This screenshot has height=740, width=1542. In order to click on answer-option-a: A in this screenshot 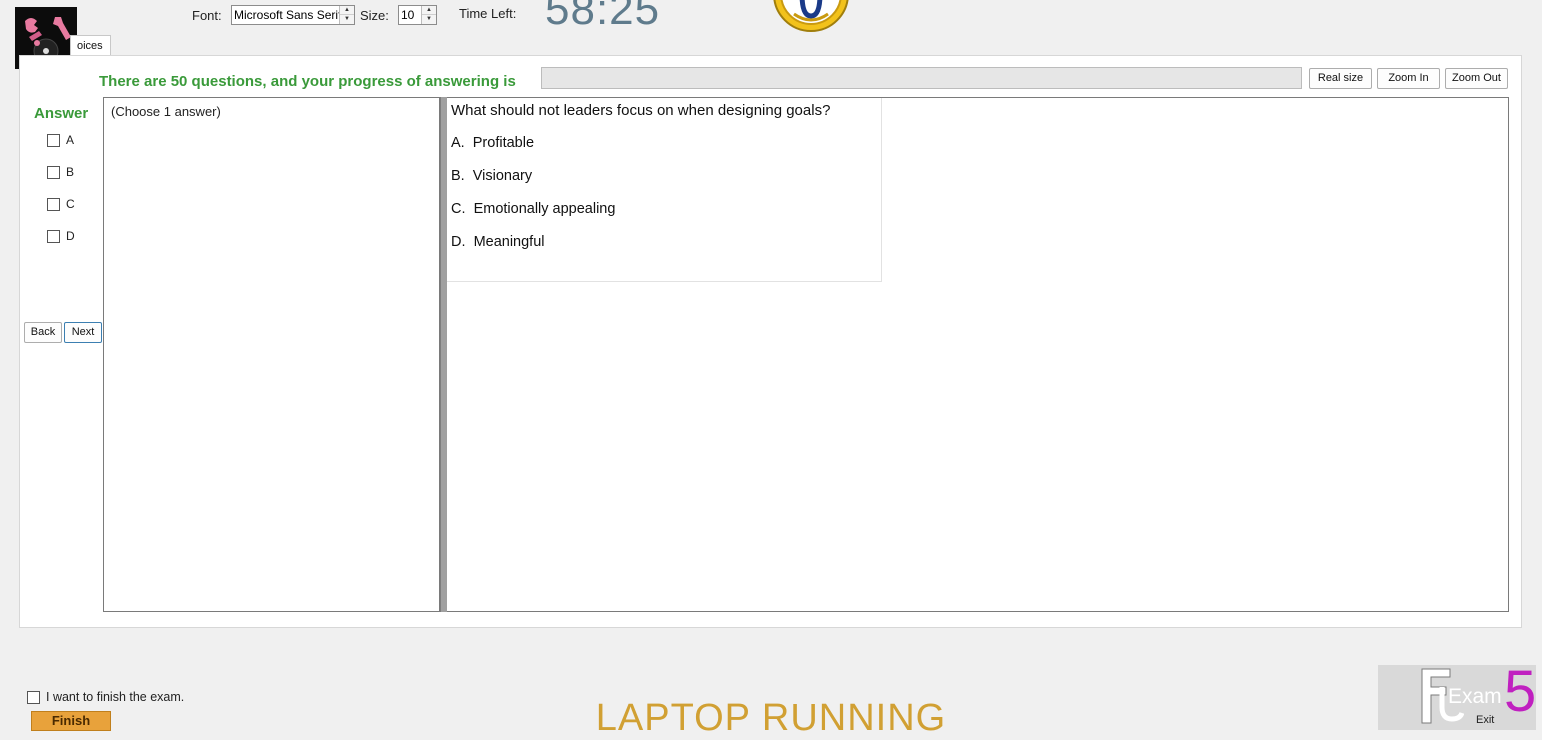, I will do `click(60, 140)`.